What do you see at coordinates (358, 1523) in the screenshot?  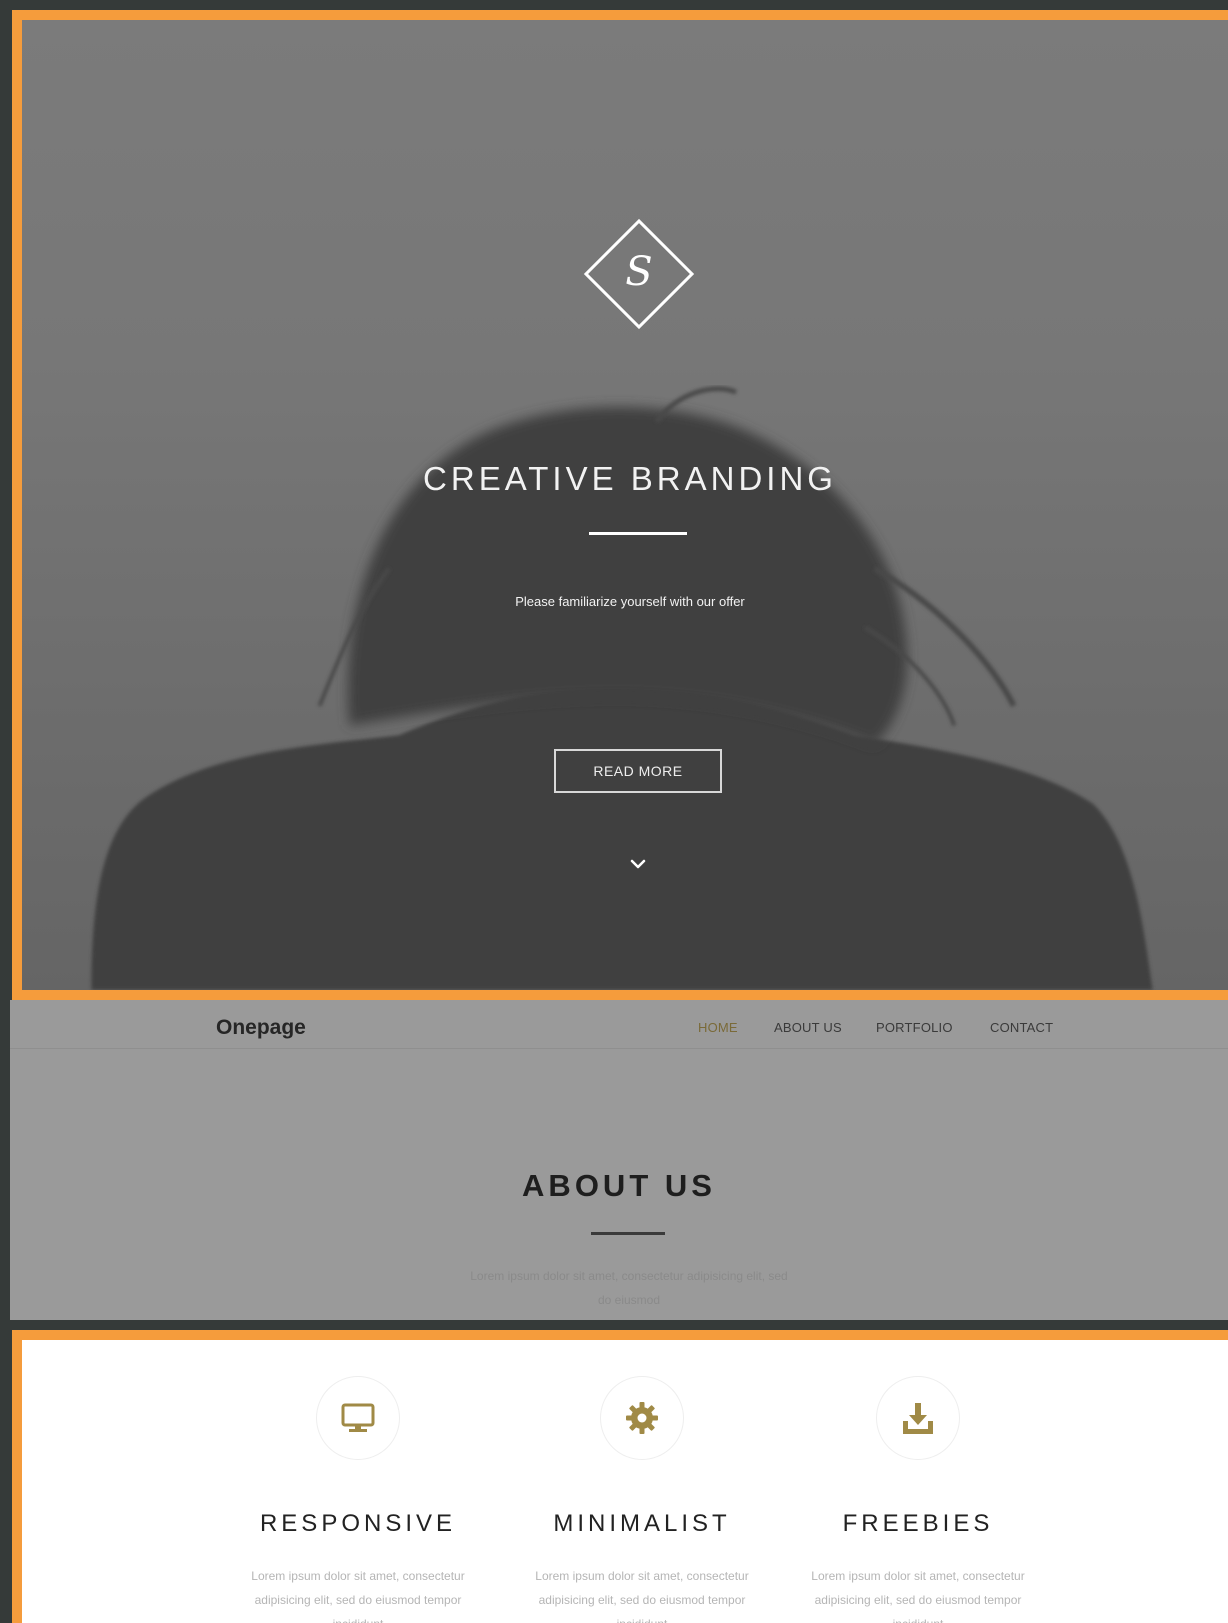 I see `feature-title: RESPONSIVE` at bounding box center [358, 1523].